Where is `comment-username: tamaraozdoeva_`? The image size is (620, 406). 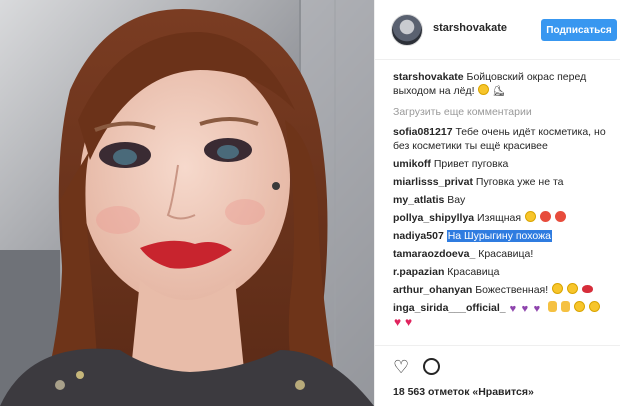
comment-username: tamaraozdoeva_ is located at coordinates (434, 254).